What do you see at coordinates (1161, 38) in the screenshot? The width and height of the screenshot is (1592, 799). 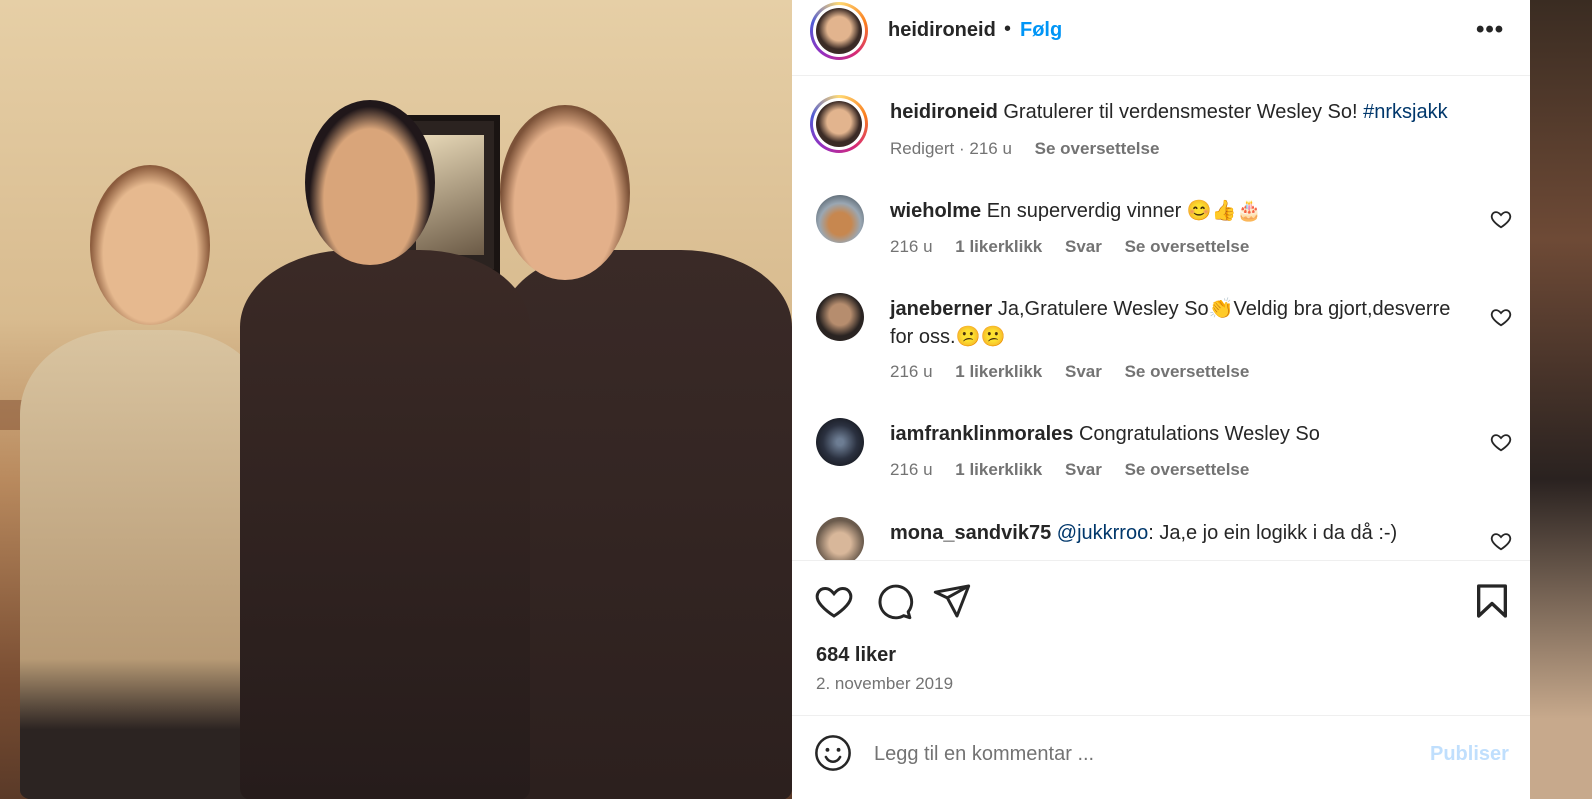 I see `post-header: heidironeid • Følg •••` at bounding box center [1161, 38].